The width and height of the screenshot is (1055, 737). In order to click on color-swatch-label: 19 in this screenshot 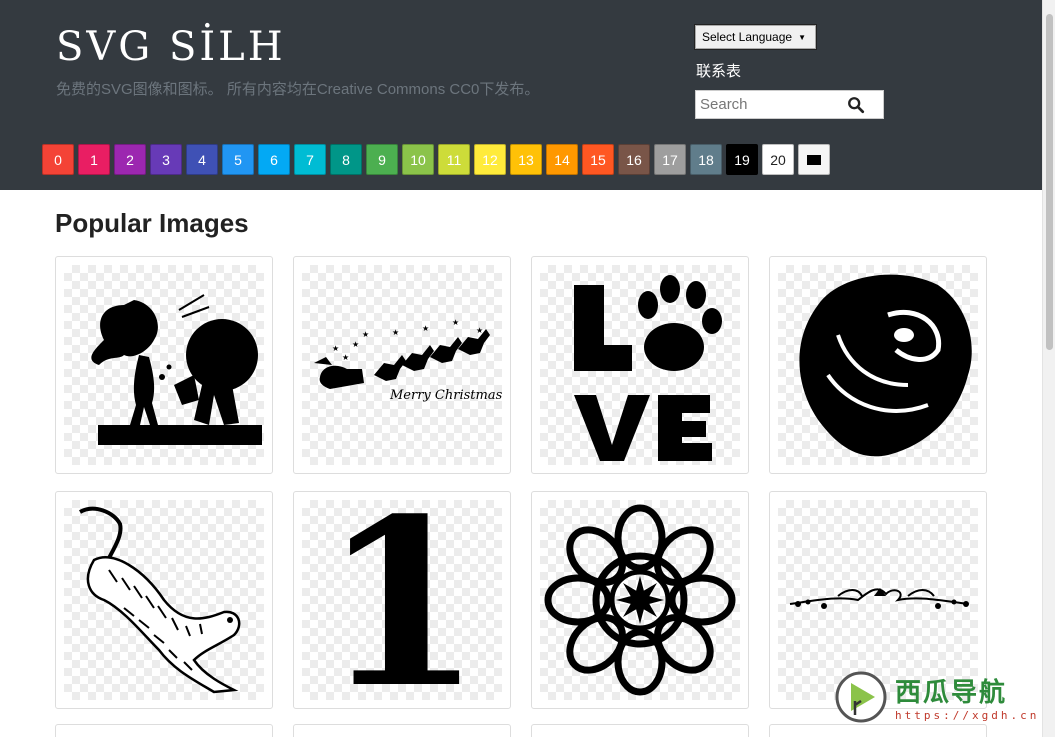, I will do `click(742, 159)`.